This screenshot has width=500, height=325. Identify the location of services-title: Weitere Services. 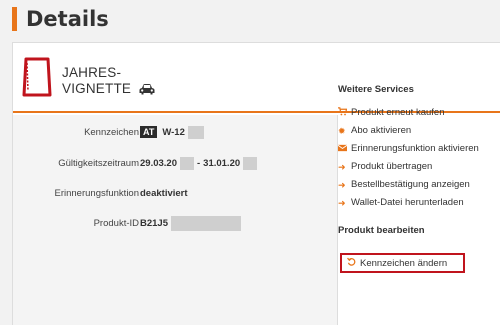
(376, 89).